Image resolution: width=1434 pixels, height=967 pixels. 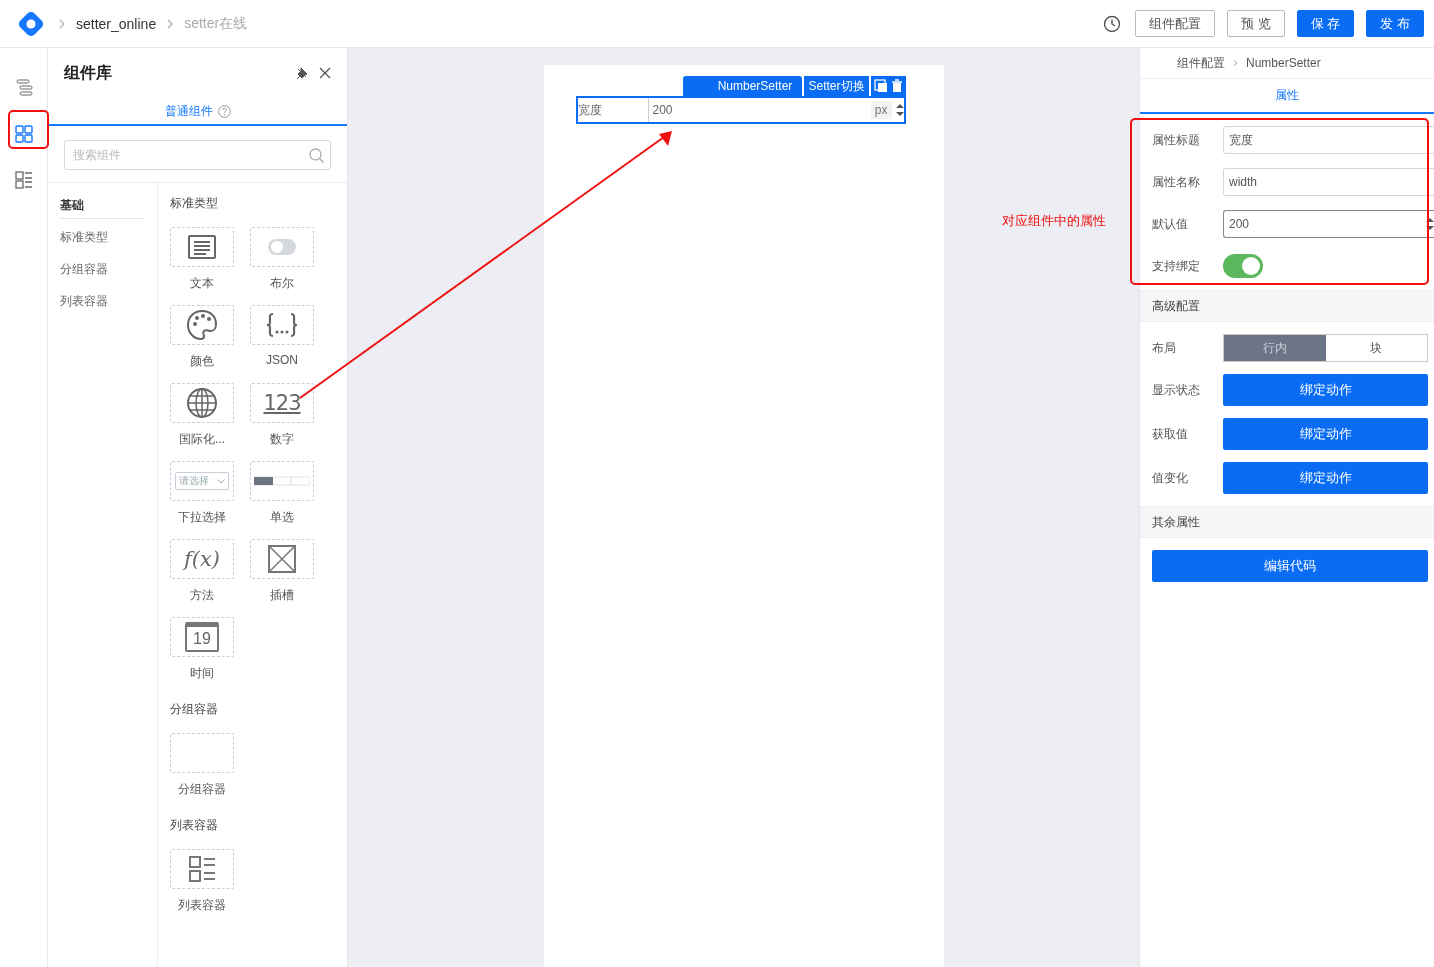 I want to click on section-title: 列表容器, so click(x=194, y=825).